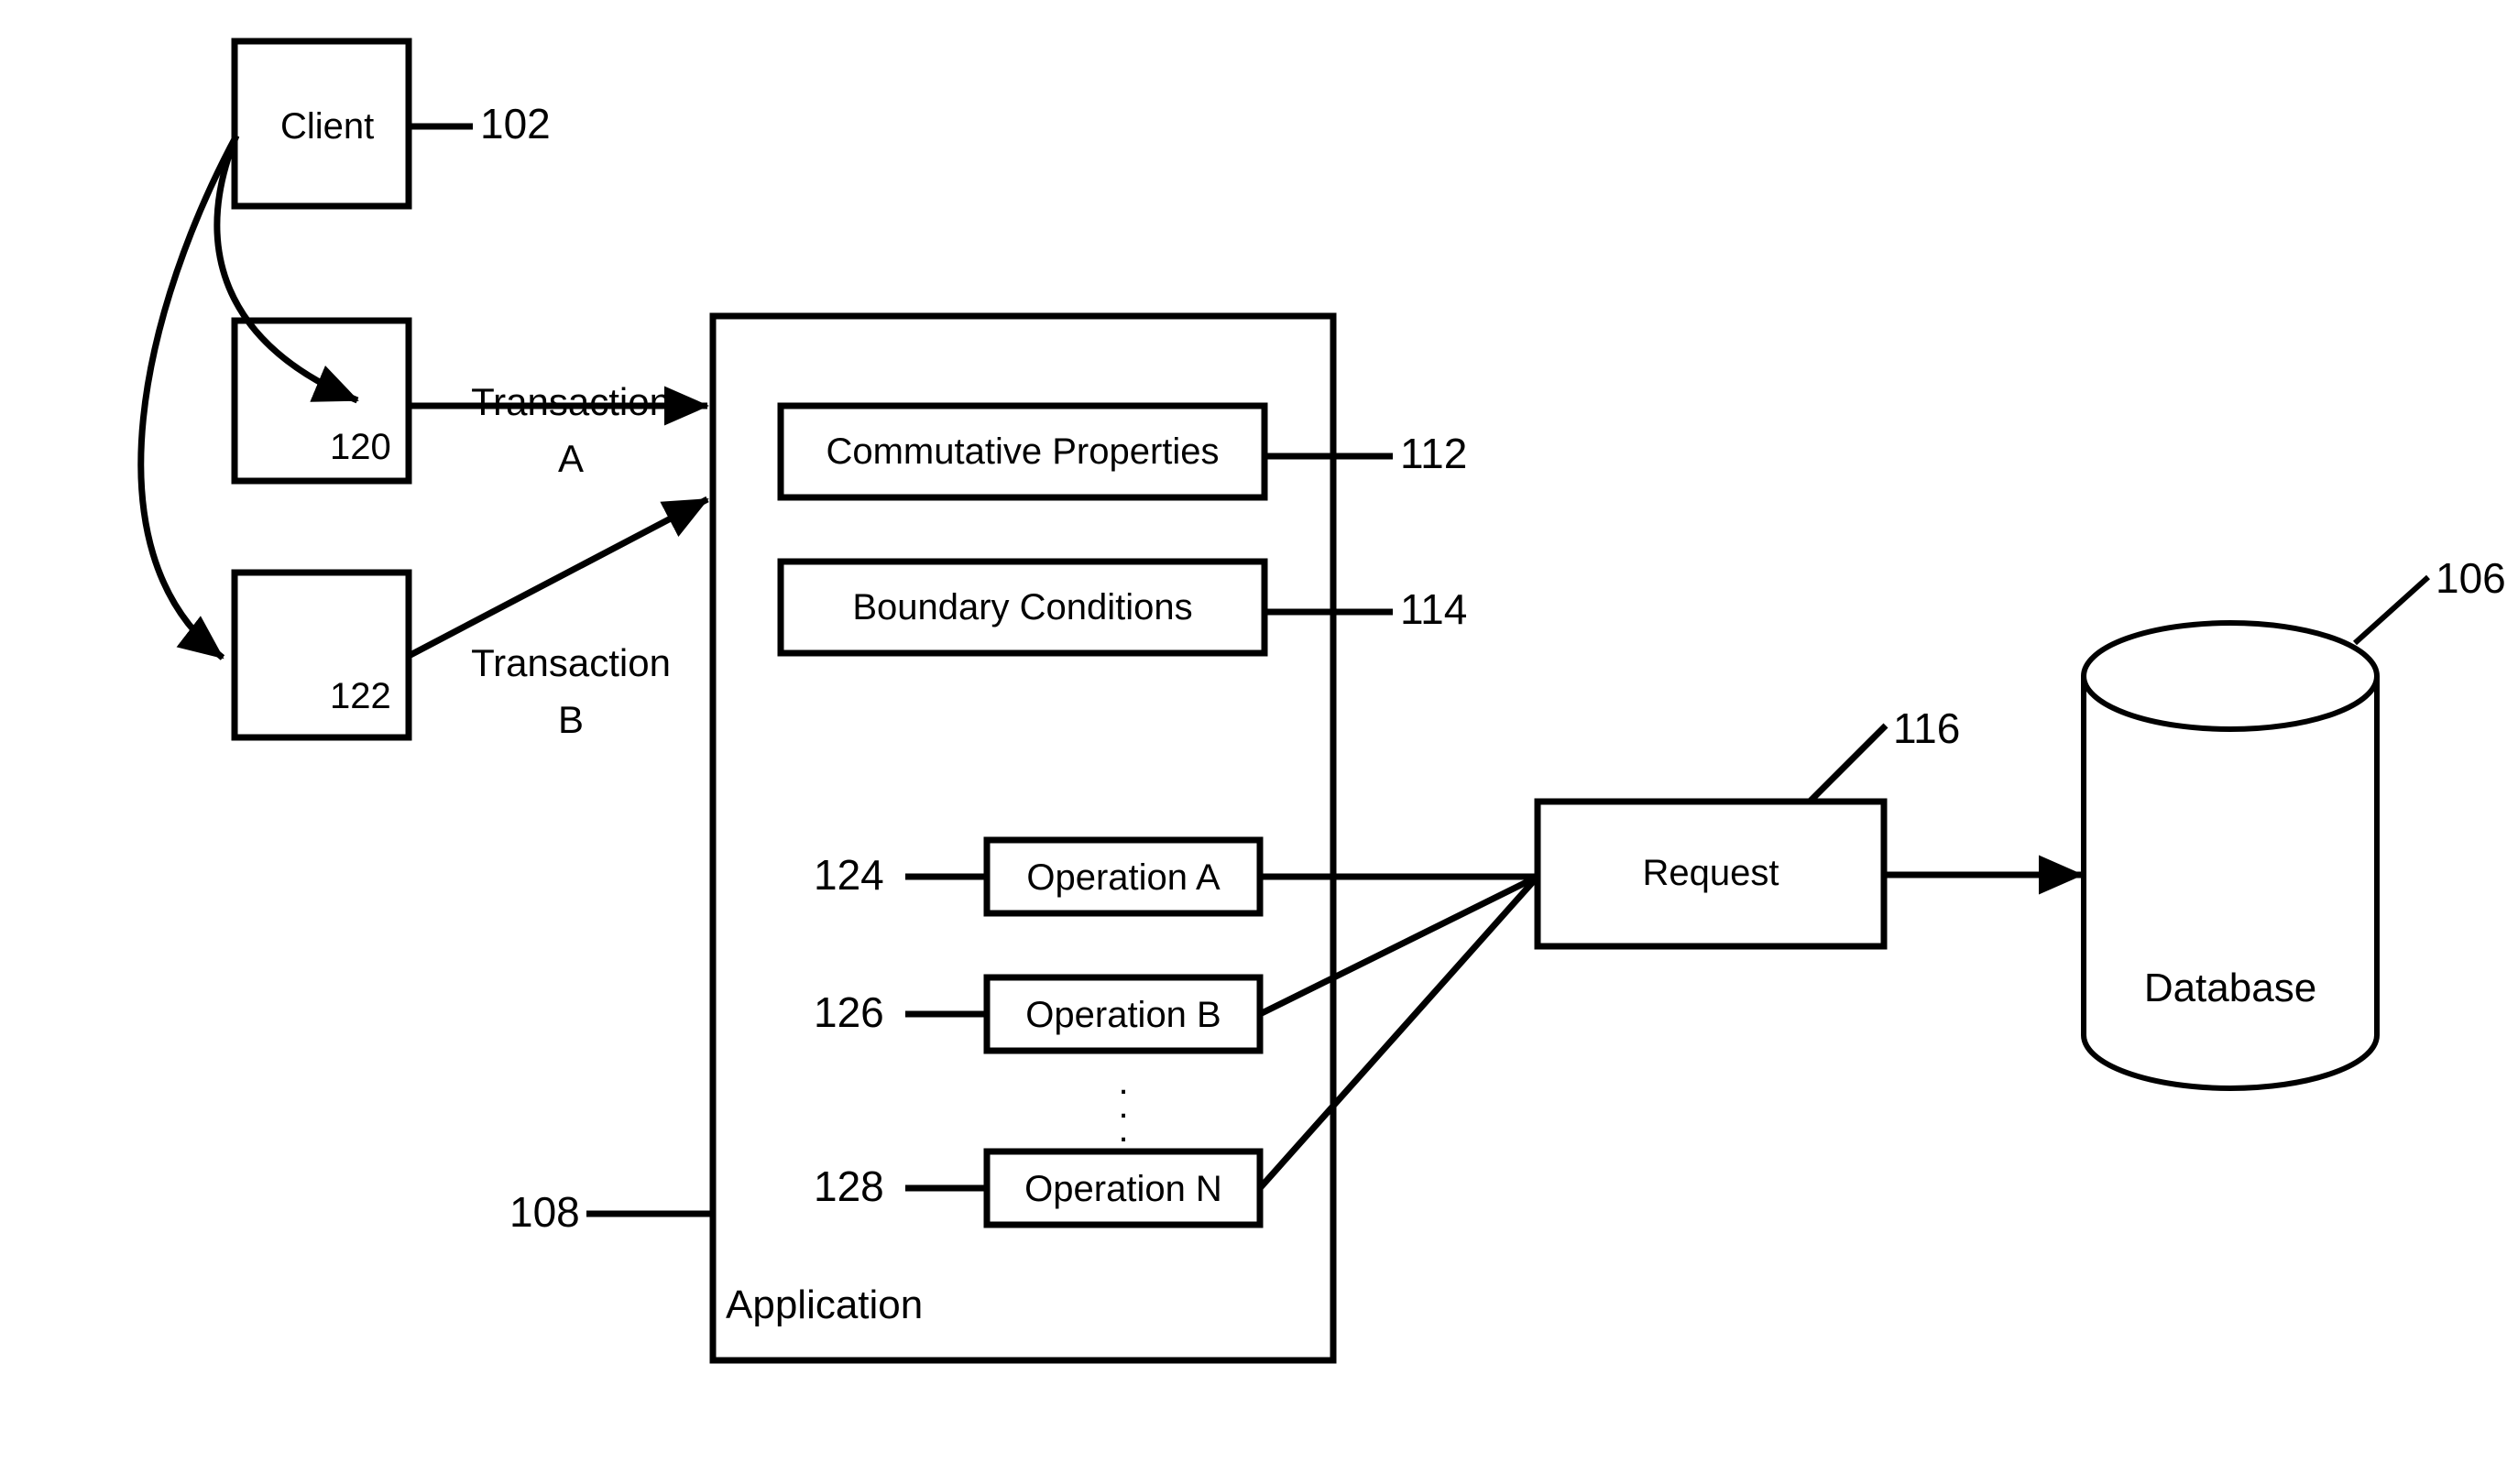 The height and width of the screenshot is (1484, 2518). I want to click on client-to-122-arrow, so click(188, 397).